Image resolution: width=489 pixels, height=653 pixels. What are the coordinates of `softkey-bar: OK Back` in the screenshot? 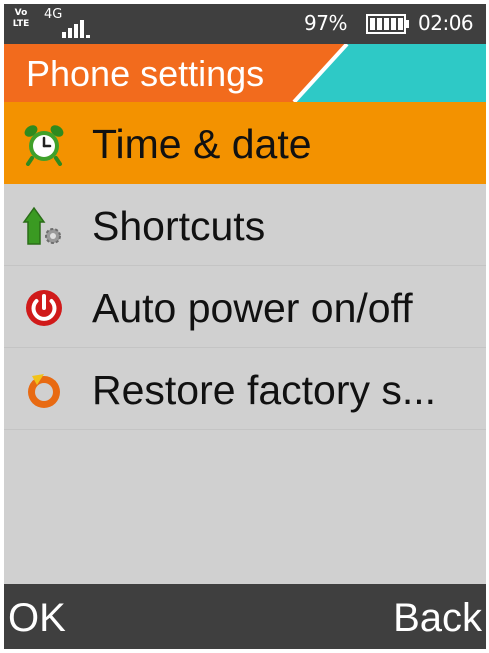 It's located at (245, 616).